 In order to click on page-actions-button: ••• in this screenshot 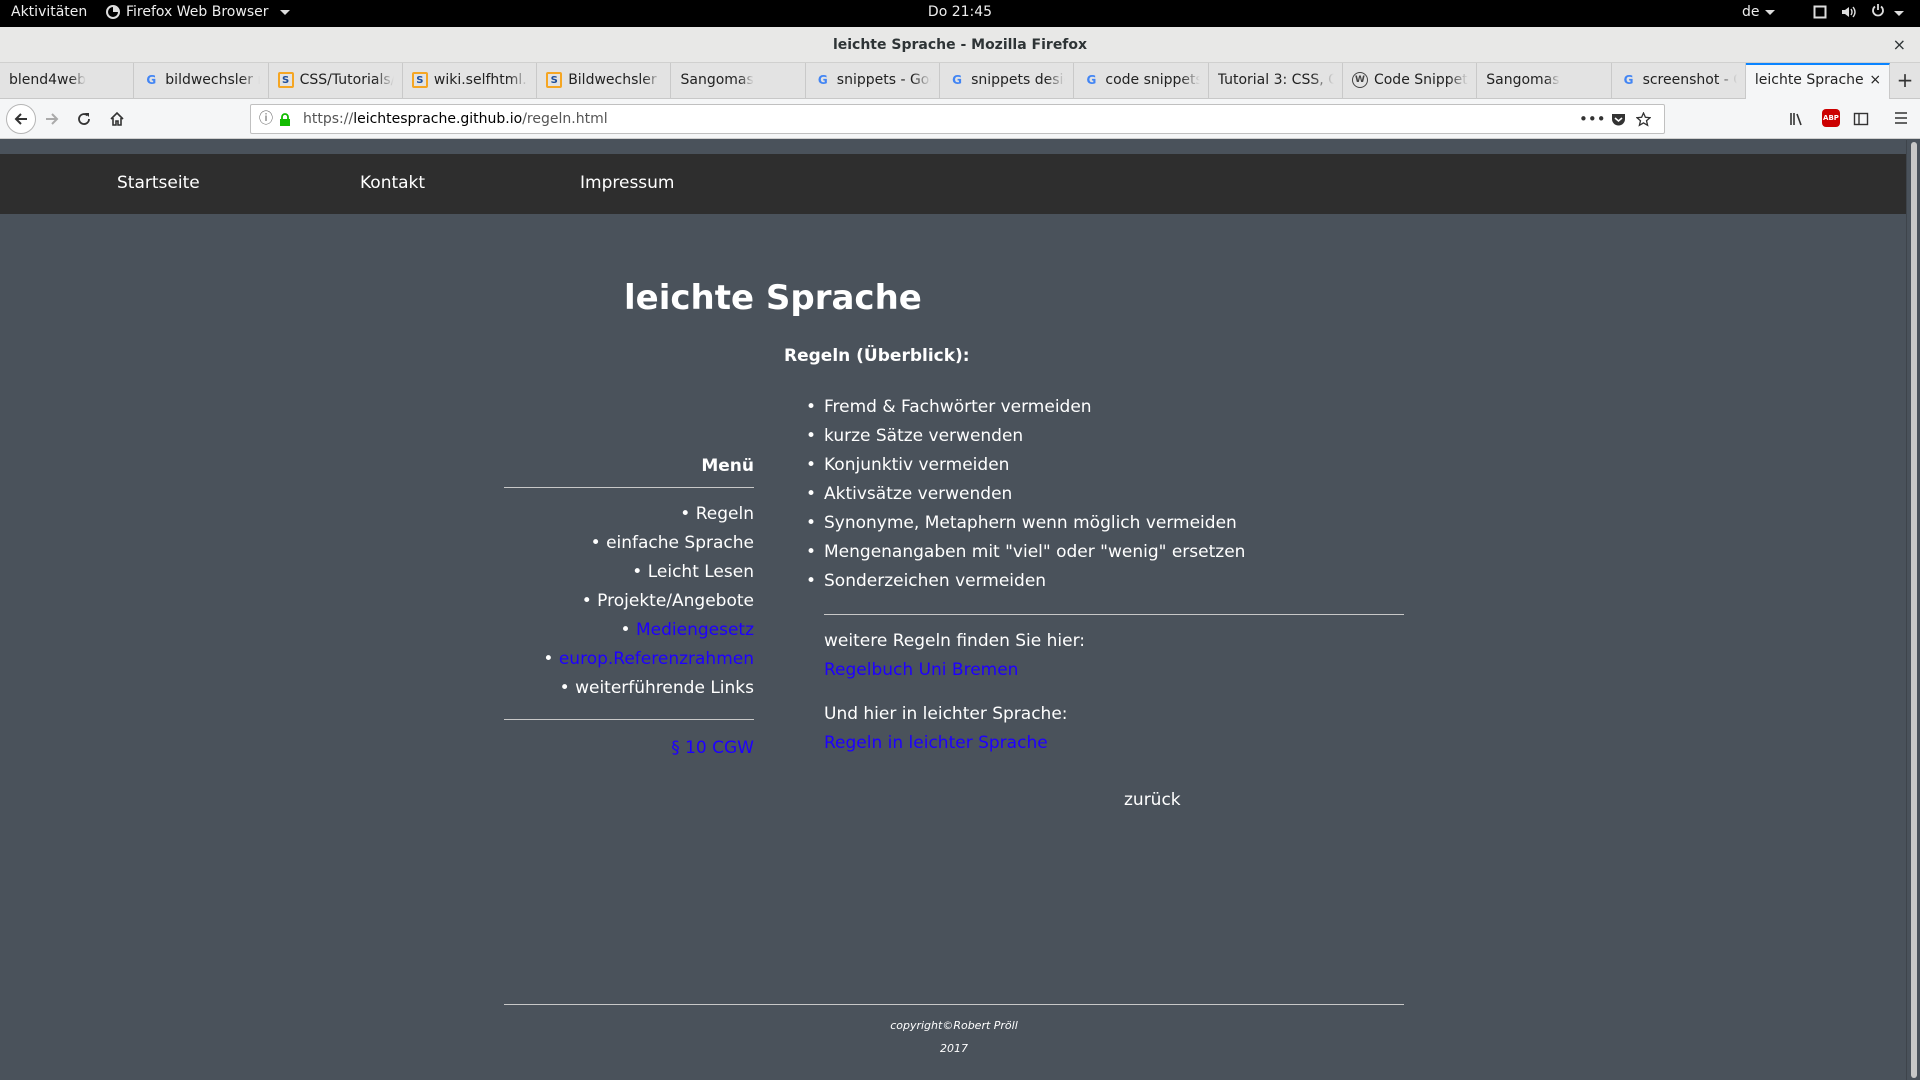, I will do `click(1592, 119)`.